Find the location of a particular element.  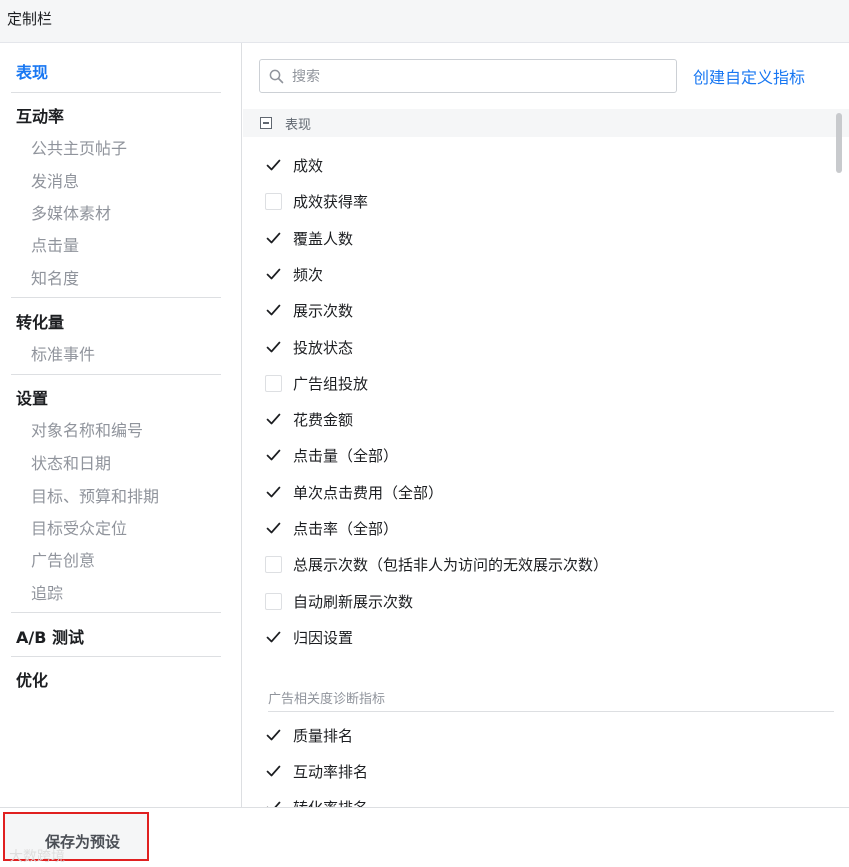

metric-label: 点击率（全部） is located at coordinates (346, 529).